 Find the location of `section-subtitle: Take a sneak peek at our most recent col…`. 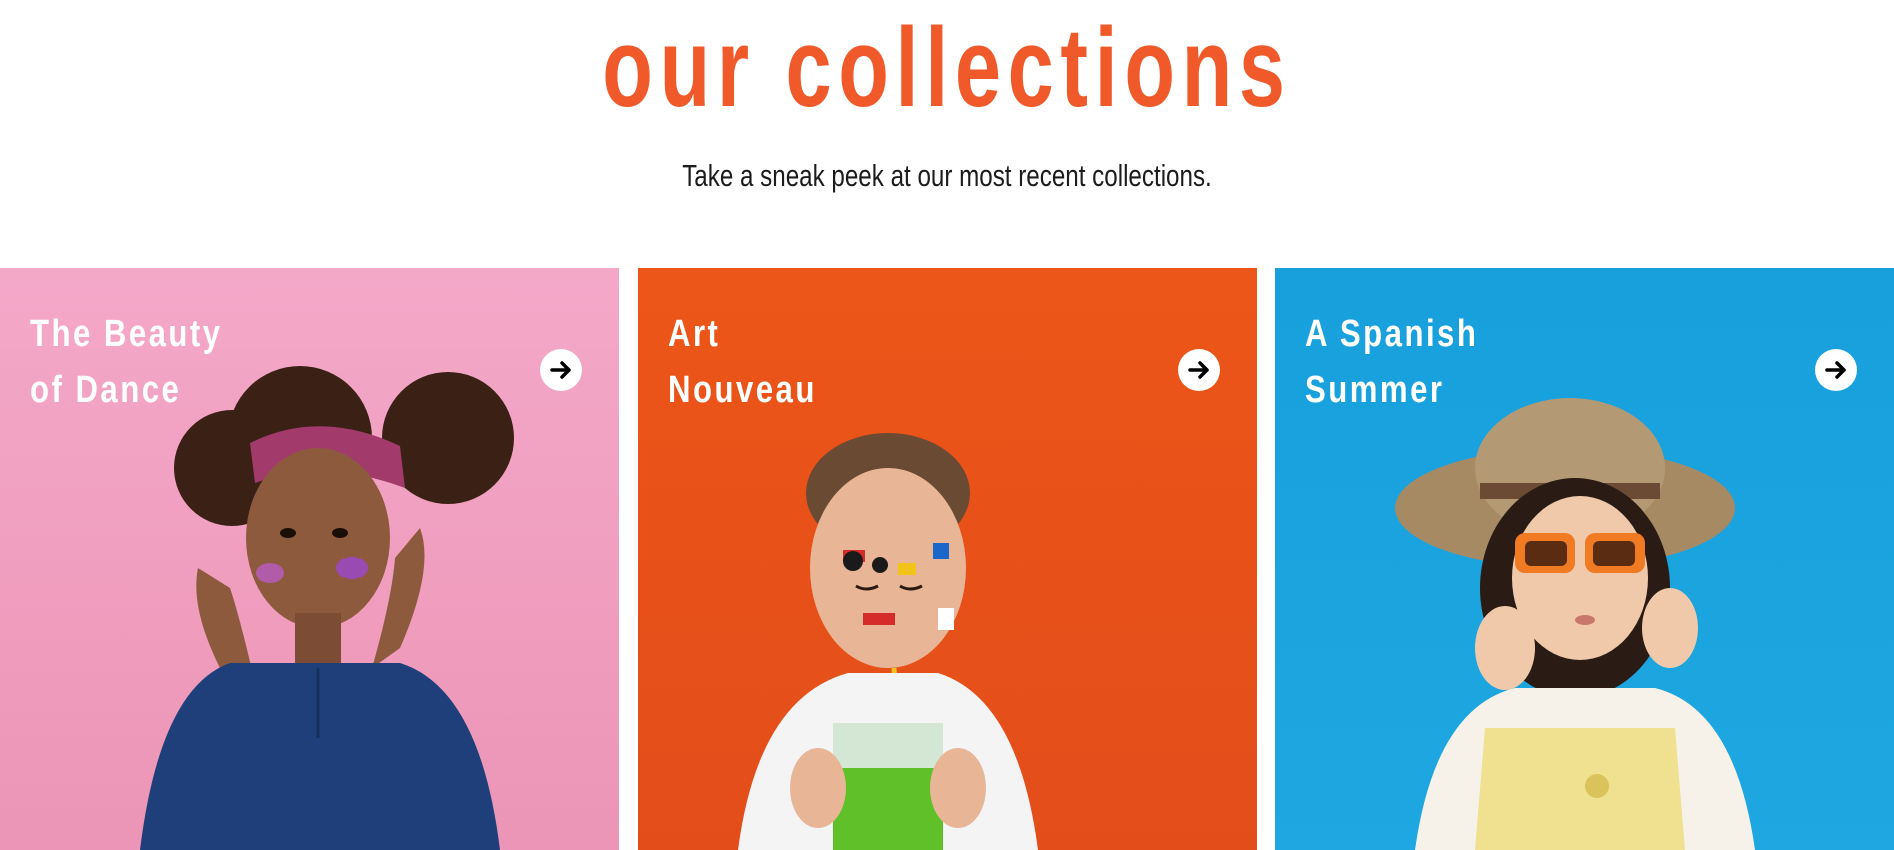

section-subtitle: Take a sneak peek at our most recent col… is located at coordinates (947, 175).